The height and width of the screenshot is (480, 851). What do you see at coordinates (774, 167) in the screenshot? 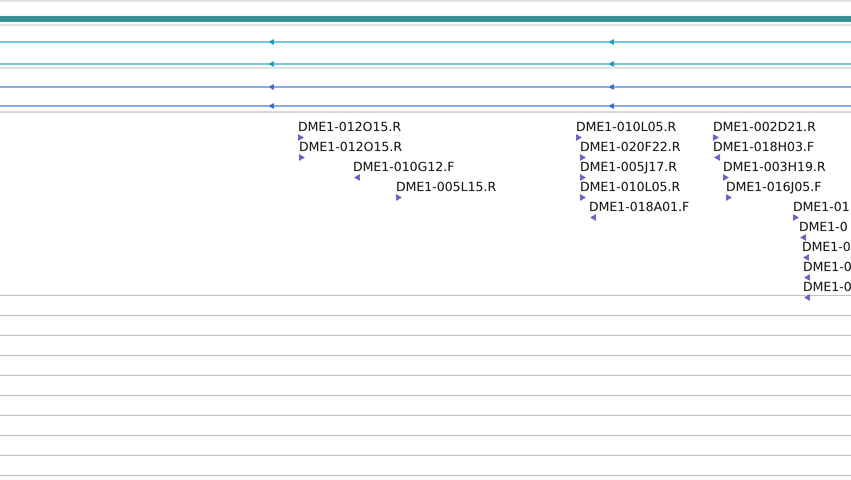
I see `feature-label: DME1-003H19.R` at bounding box center [774, 167].